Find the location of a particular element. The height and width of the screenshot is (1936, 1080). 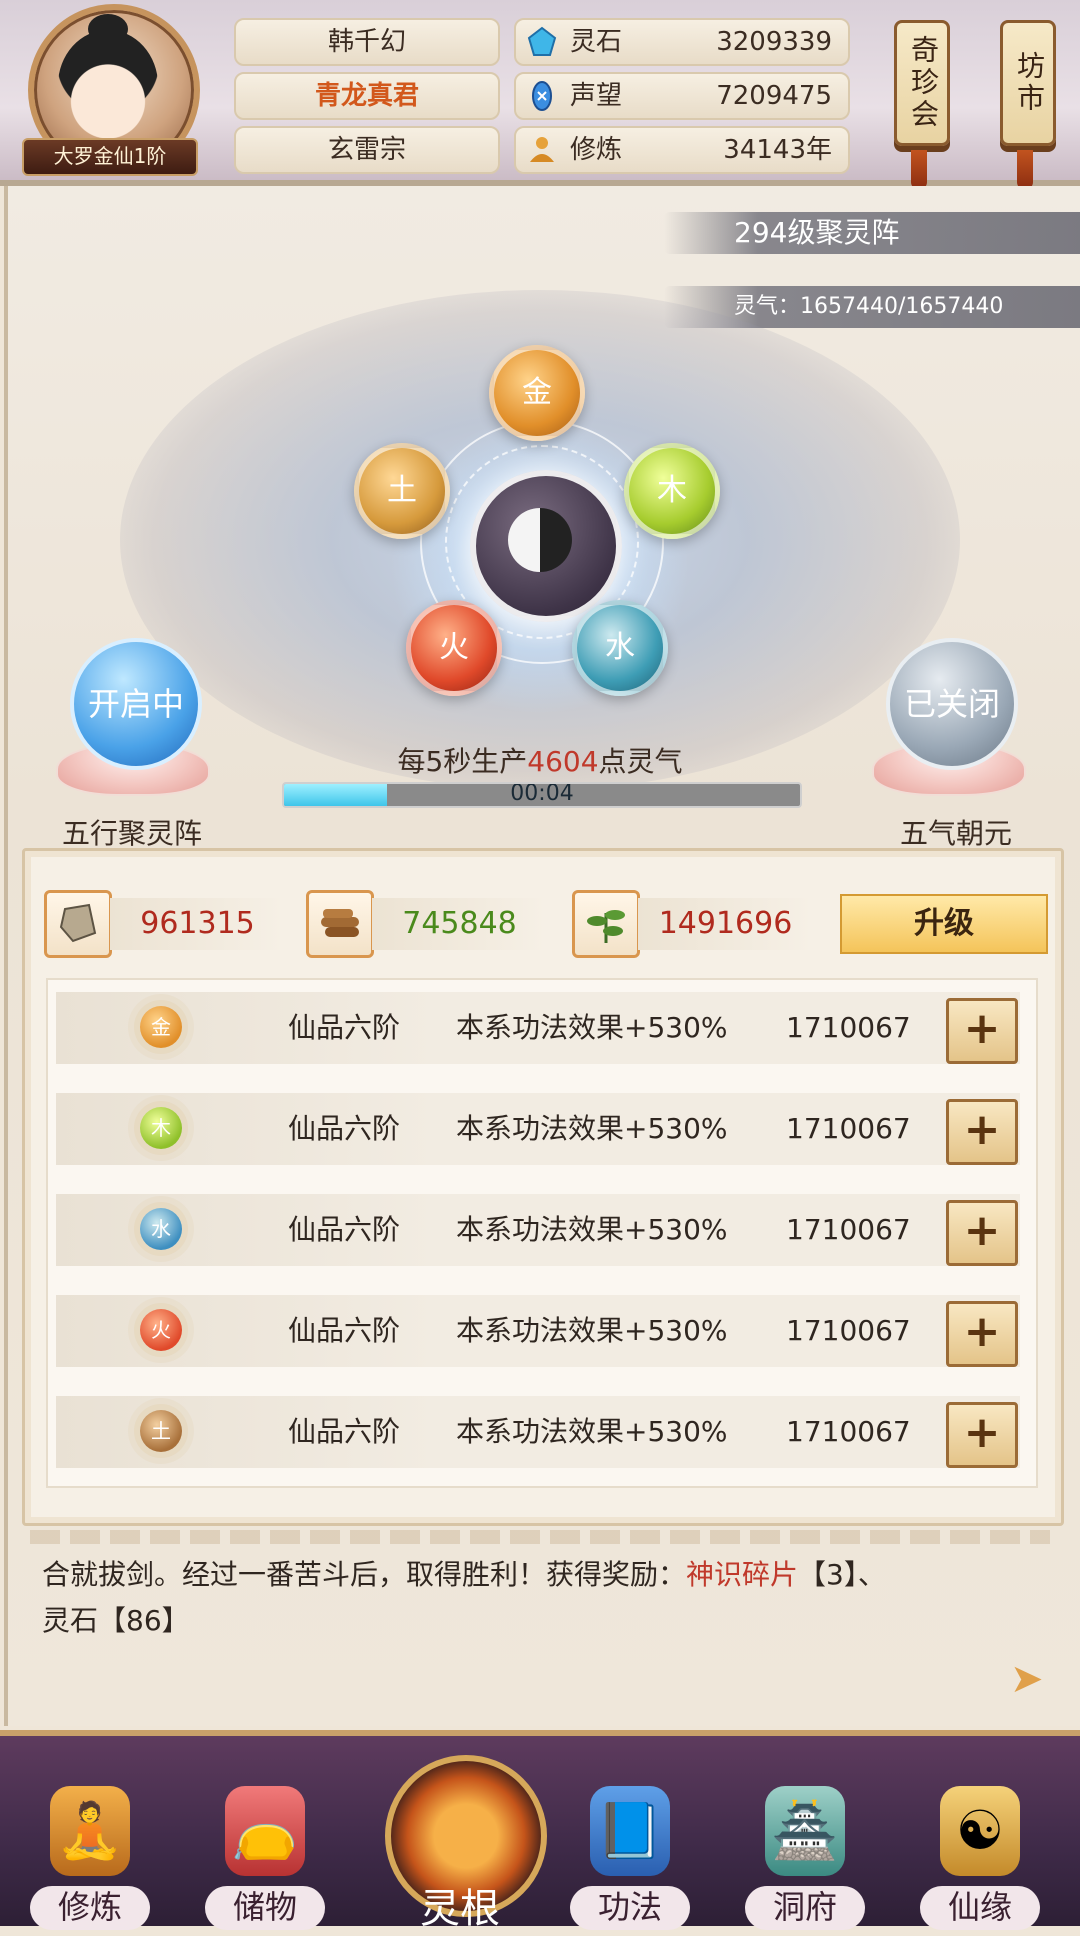

wood-element-icon: 木 is located at coordinates (161, 1128).